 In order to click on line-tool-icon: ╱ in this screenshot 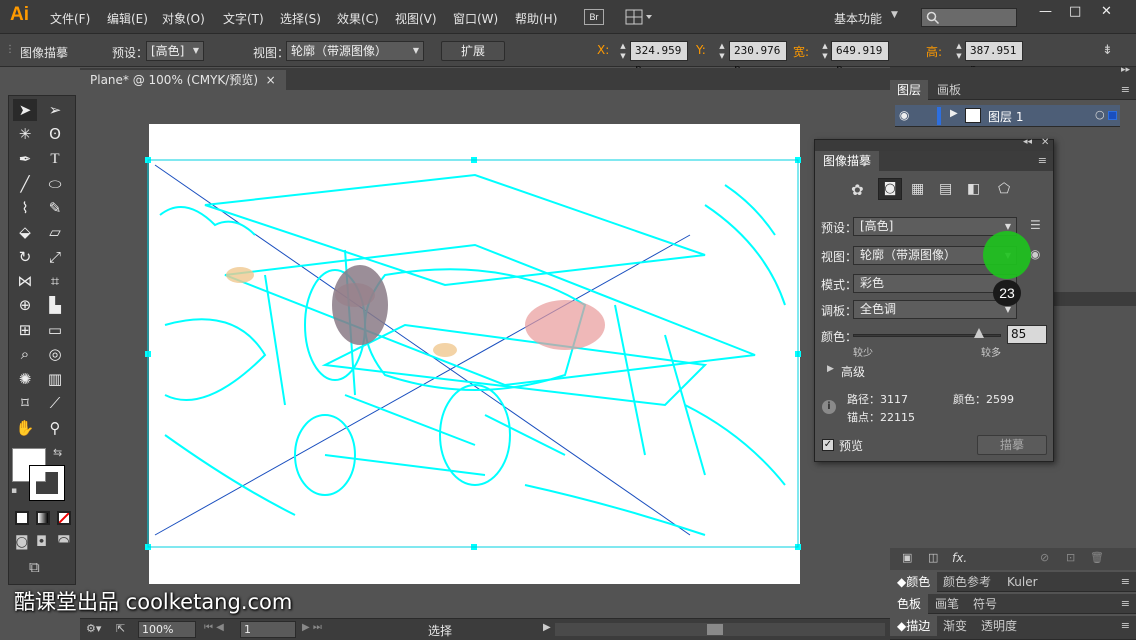, I will do `click(25, 184)`.